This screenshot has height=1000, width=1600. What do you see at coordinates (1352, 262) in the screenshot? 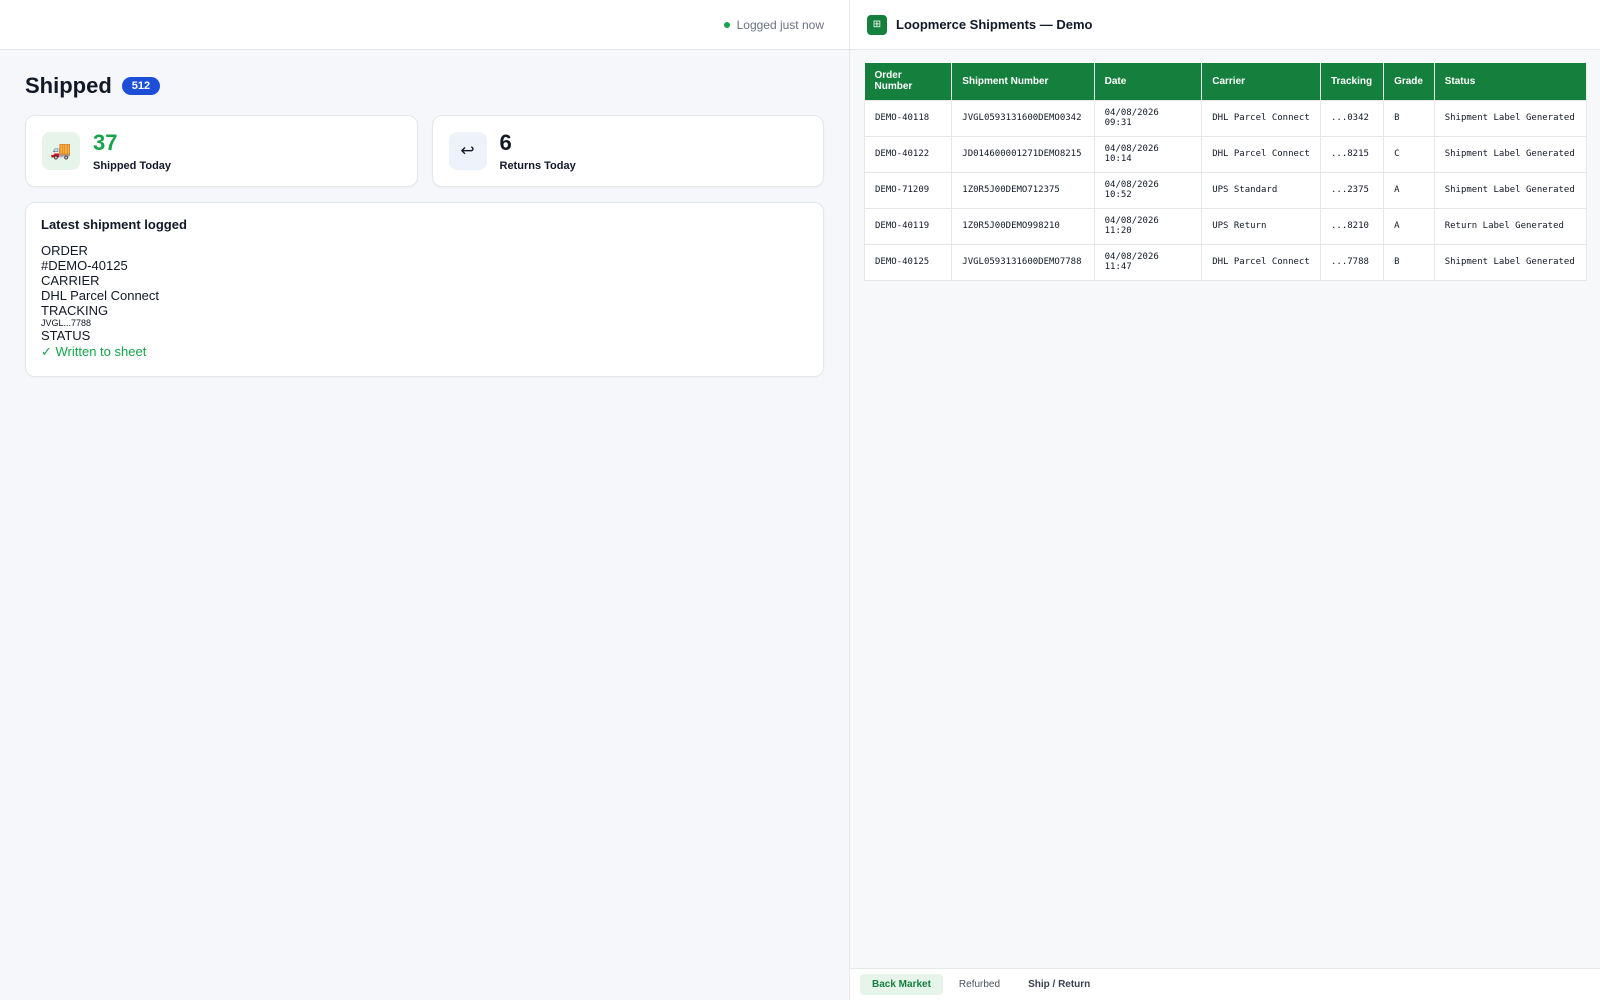
I see `cell-tracking: ...7788` at bounding box center [1352, 262].